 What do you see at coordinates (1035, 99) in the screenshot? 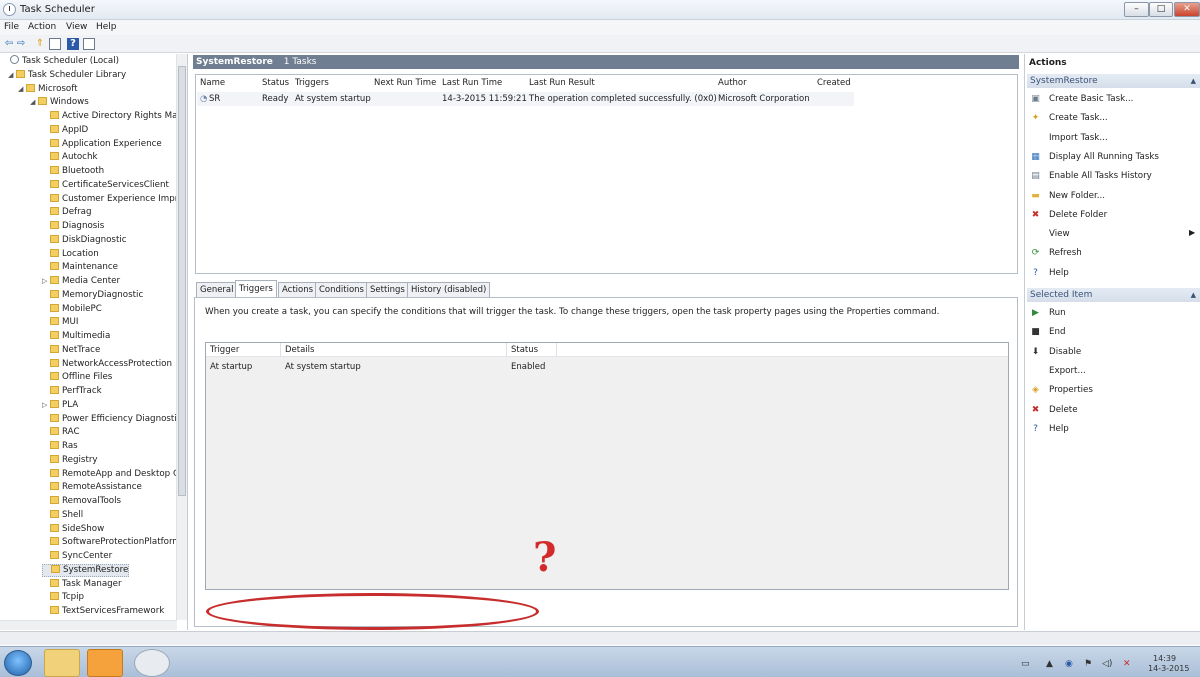
I see `create-basic-task-icon: ▣` at bounding box center [1035, 99].